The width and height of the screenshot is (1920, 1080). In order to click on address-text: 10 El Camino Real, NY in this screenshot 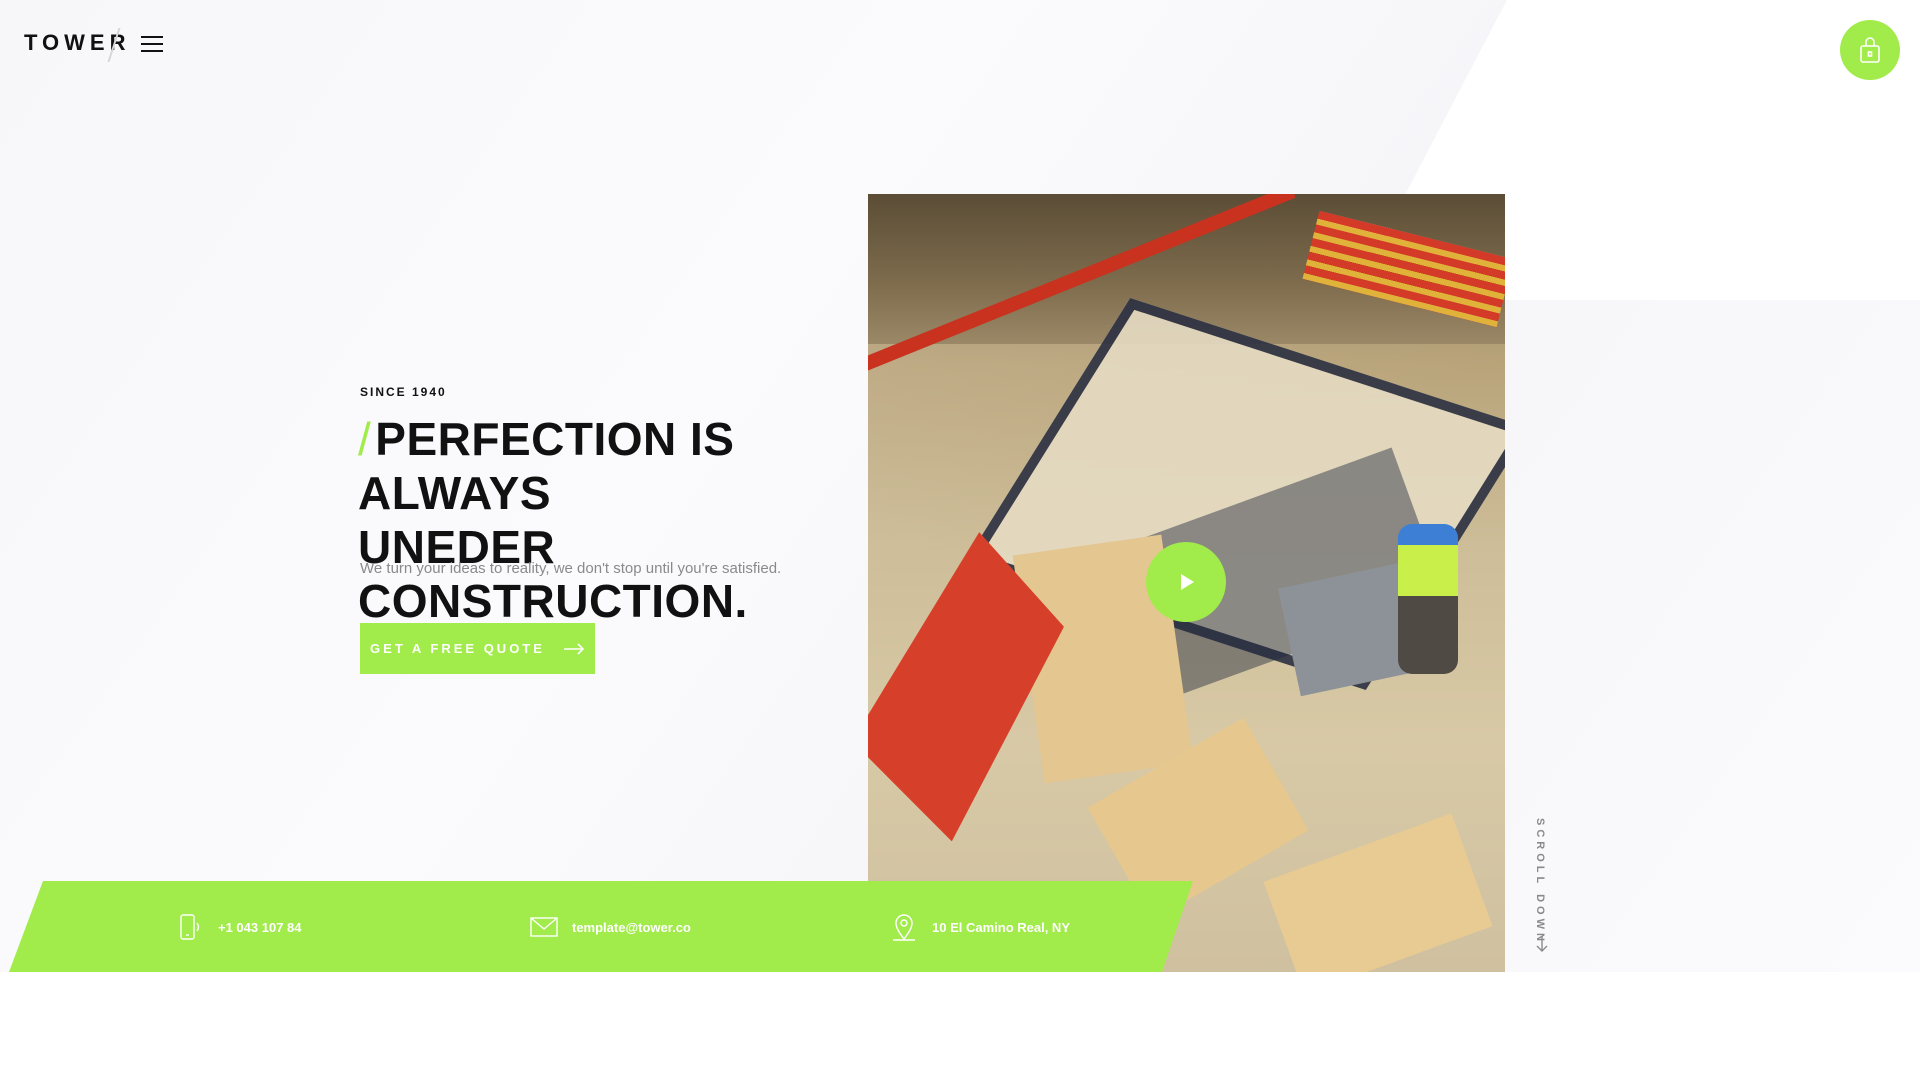, I will do `click(1001, 927)`.